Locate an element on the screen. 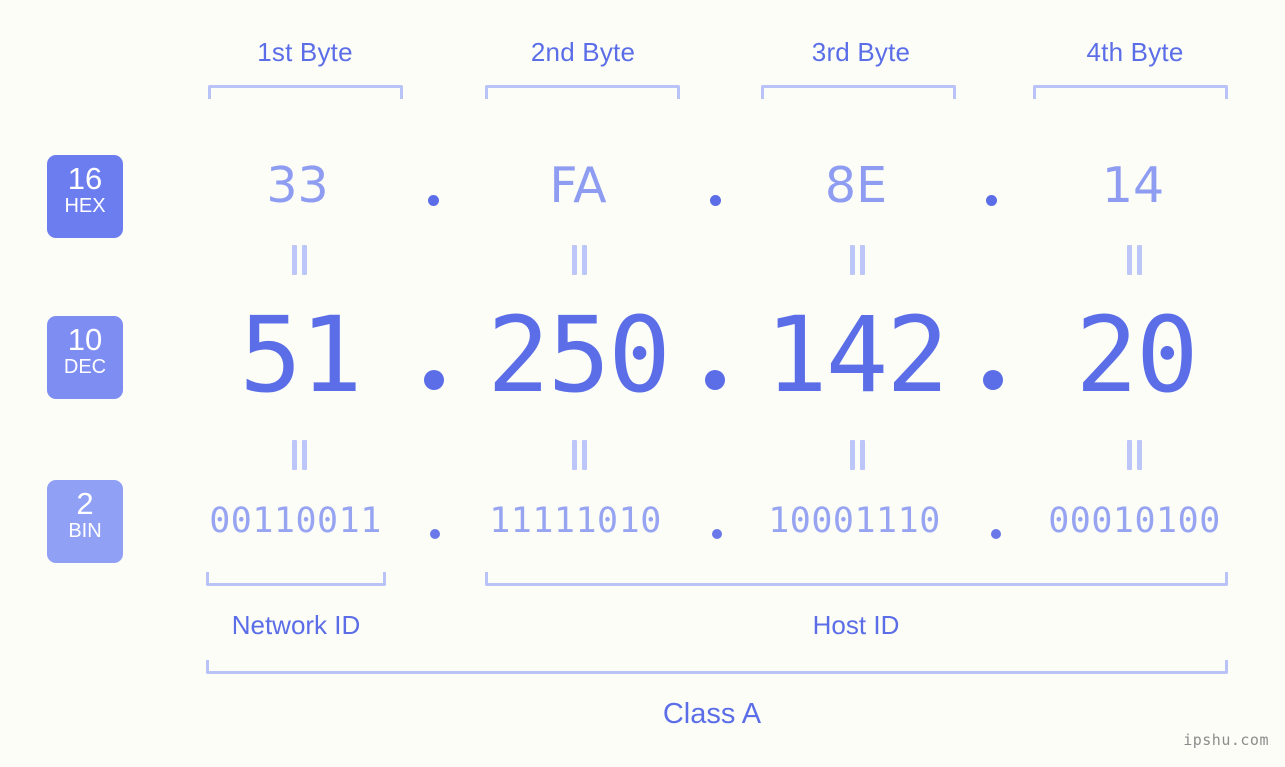  base-badge-hex-number: 16 is located at coordinates (85, 178).